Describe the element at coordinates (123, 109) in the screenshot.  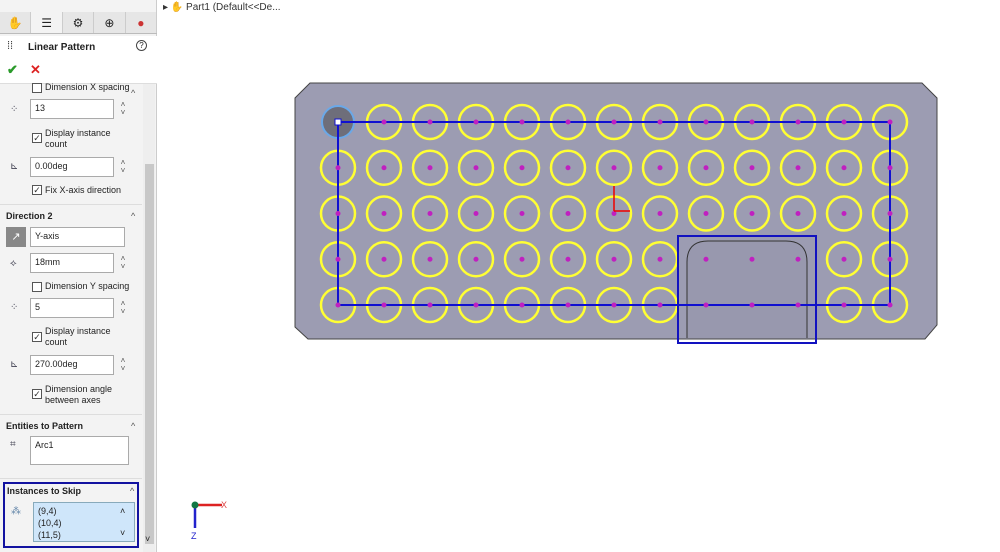
I see `instances-x-spinner: ˄ ˅` at that location.